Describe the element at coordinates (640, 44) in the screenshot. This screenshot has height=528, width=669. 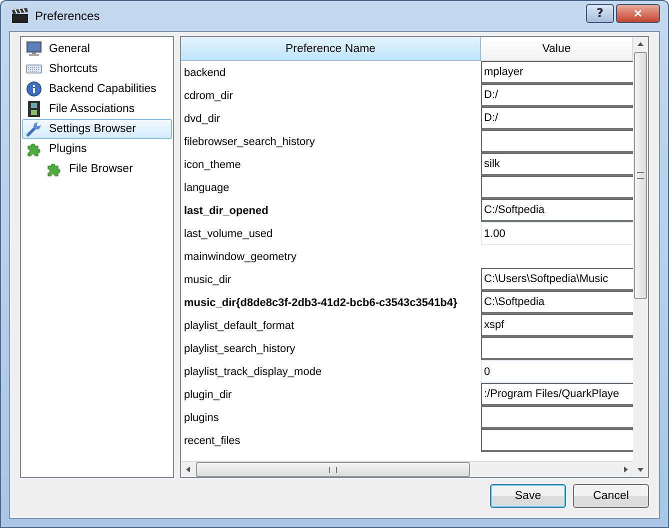
I see `scroll-up-icon` at that location.